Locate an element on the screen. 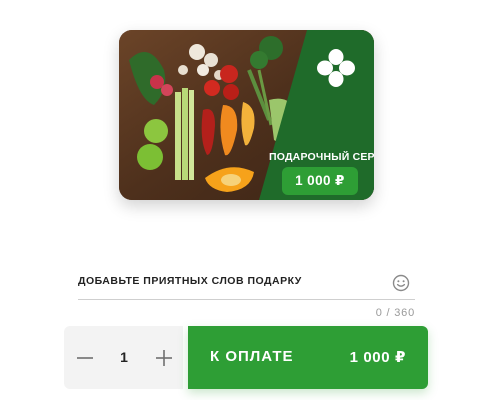  gift-message-field is located at coordinates (246, 283).